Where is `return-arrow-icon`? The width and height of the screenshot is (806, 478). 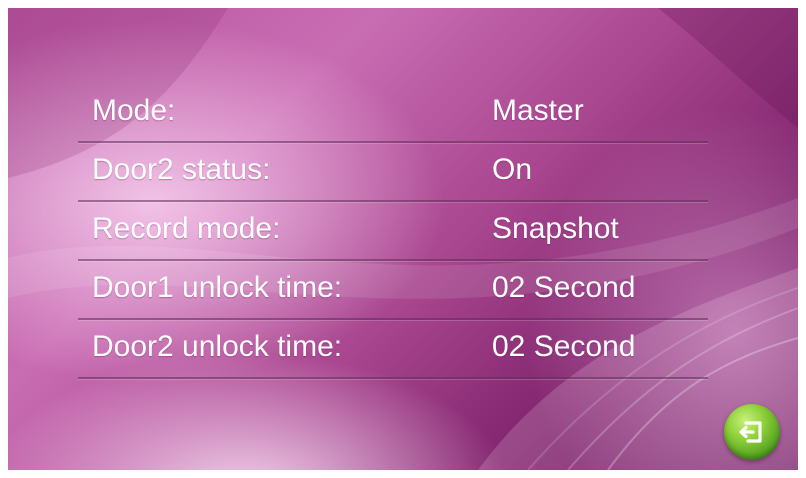
return-arrow-icon is located at coordinates (750, 432).